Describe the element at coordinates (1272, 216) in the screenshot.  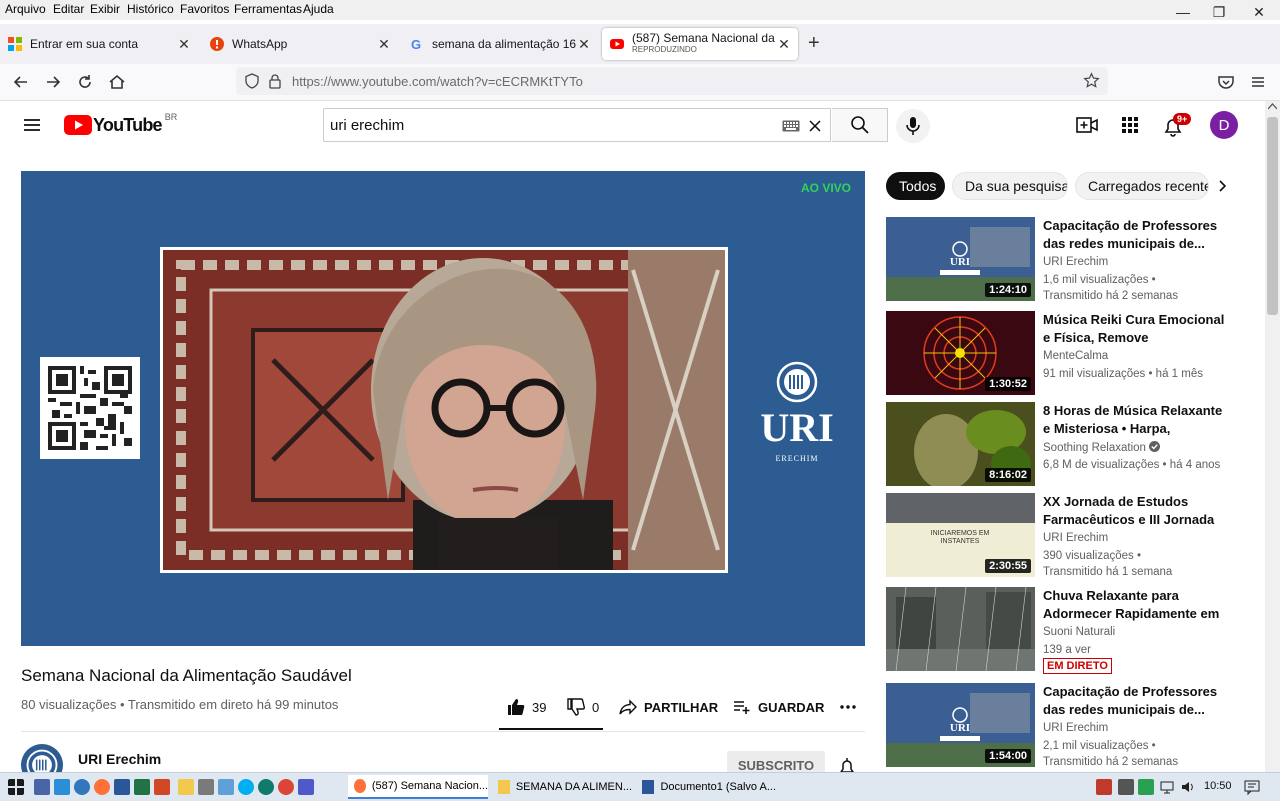
I see `scrollbar-thumb` at that location.